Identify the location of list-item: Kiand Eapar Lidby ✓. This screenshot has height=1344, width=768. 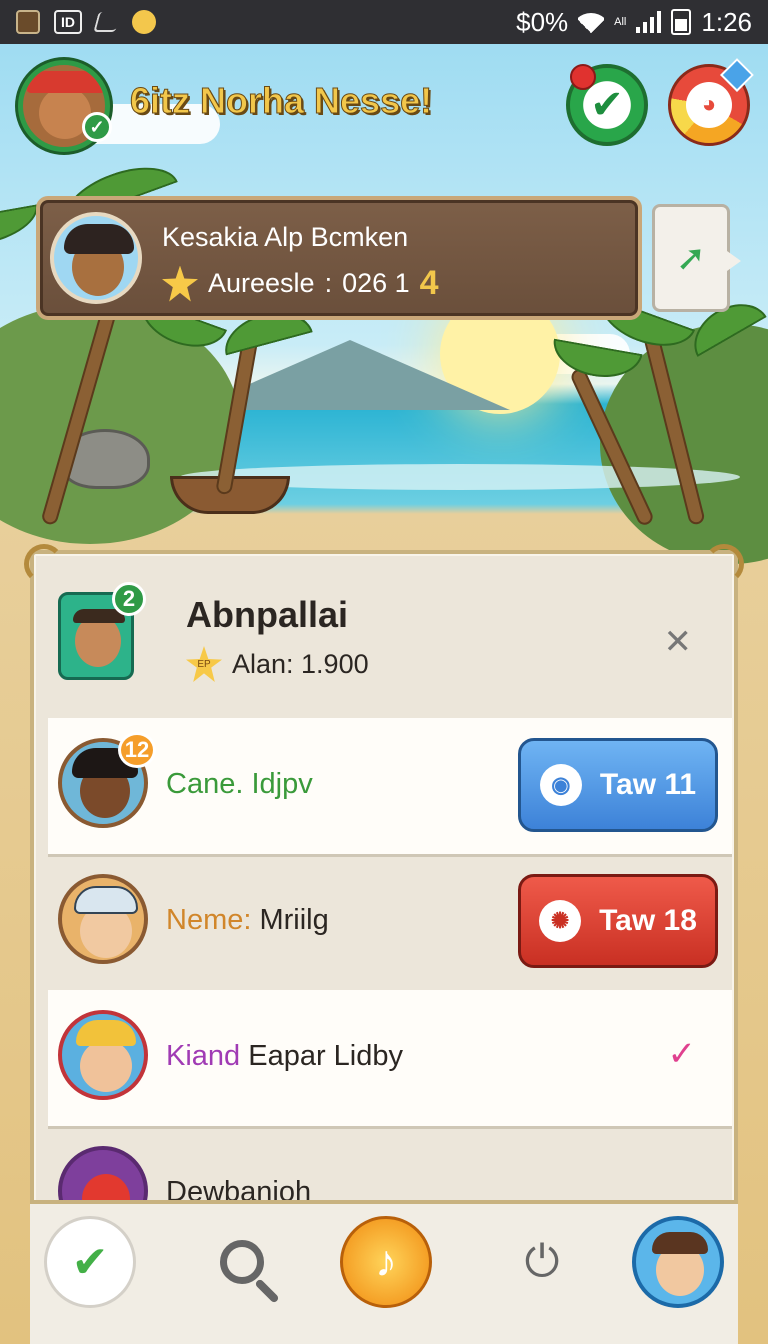
(390, 1058).